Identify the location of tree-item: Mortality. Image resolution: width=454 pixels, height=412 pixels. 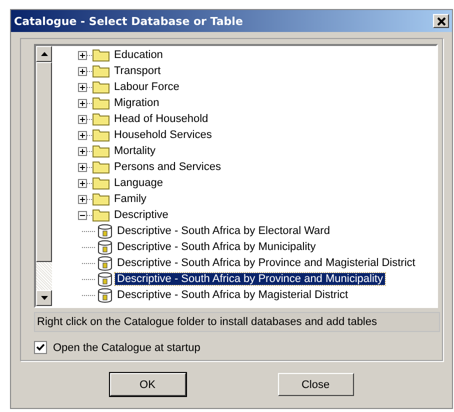
(135, 151).